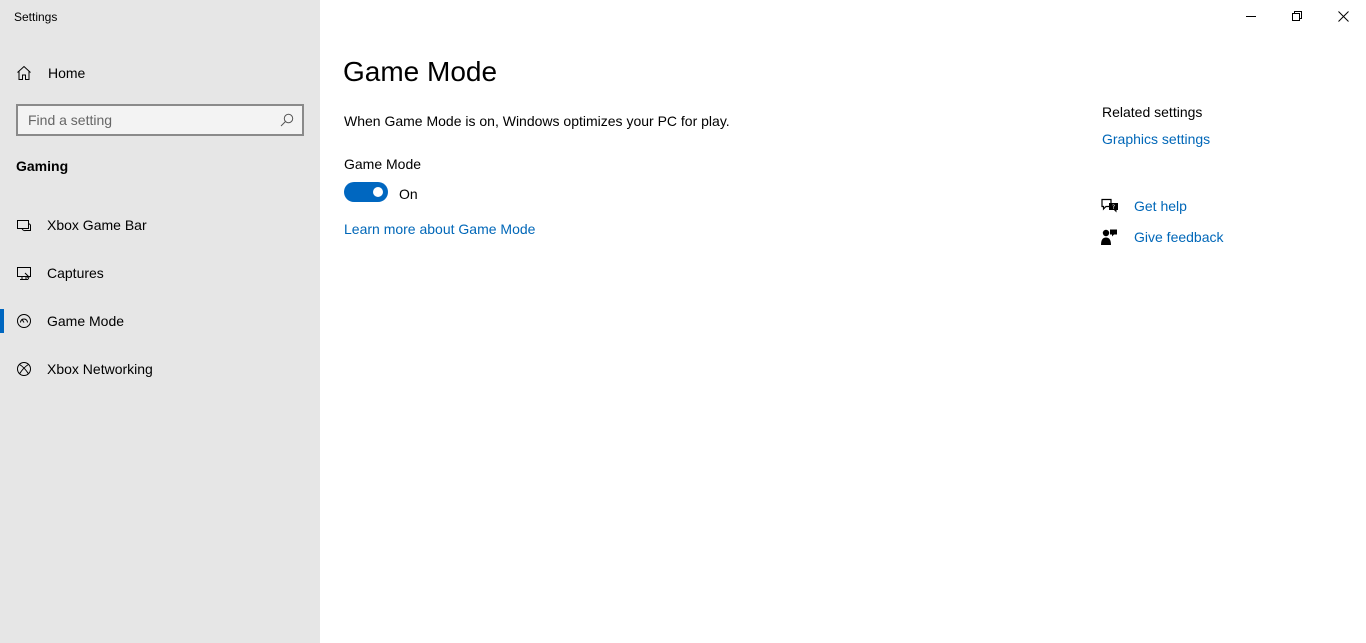 The width and height of the screenshot is (1366, 643). What do you see at coordinates (97, 225) in the screenshot?
I see `sidebar-item-label: Xbox Game Bar` at bounding box center [97, 225].